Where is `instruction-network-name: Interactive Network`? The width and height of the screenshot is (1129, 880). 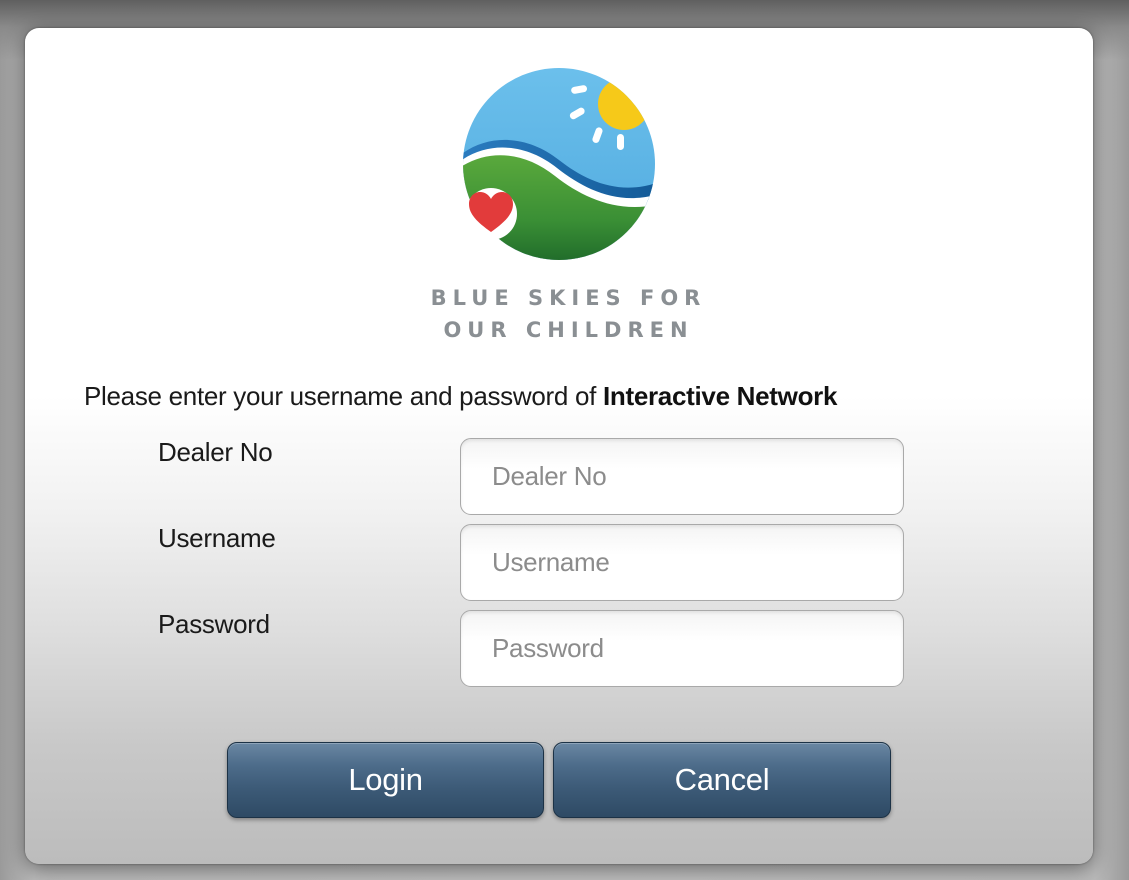 instruction-network-name: Interactive Network is located at coordinates (720, 396).